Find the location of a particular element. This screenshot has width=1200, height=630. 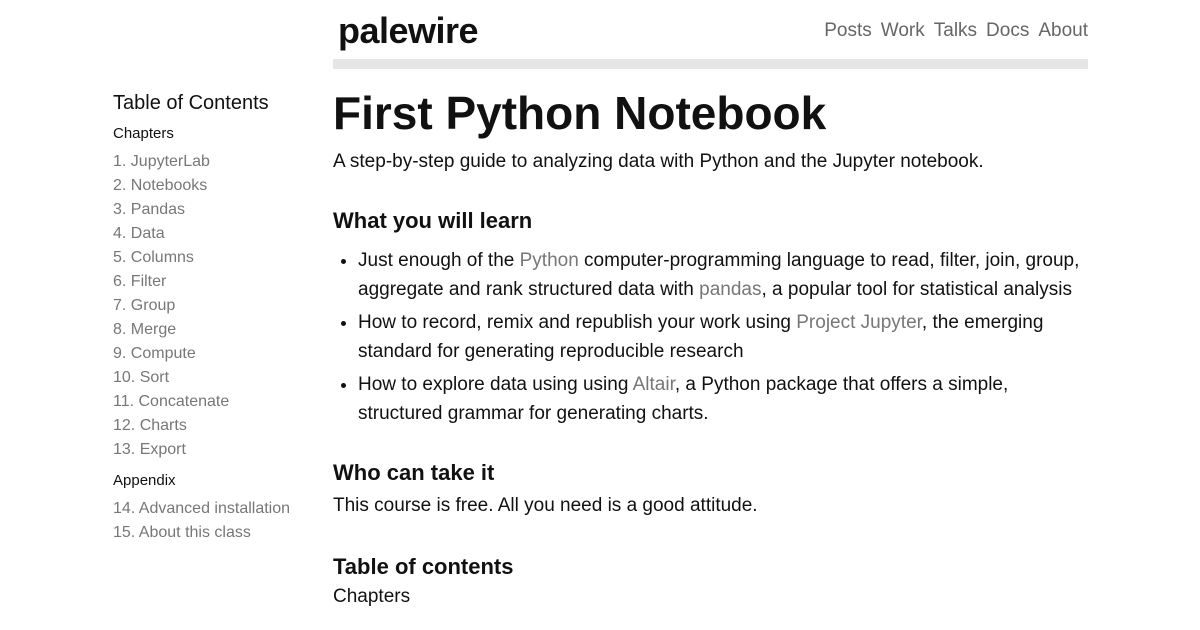

sidebar-item-advanced-installation: 14. Advanced installation is located at coordinates (201, 508).